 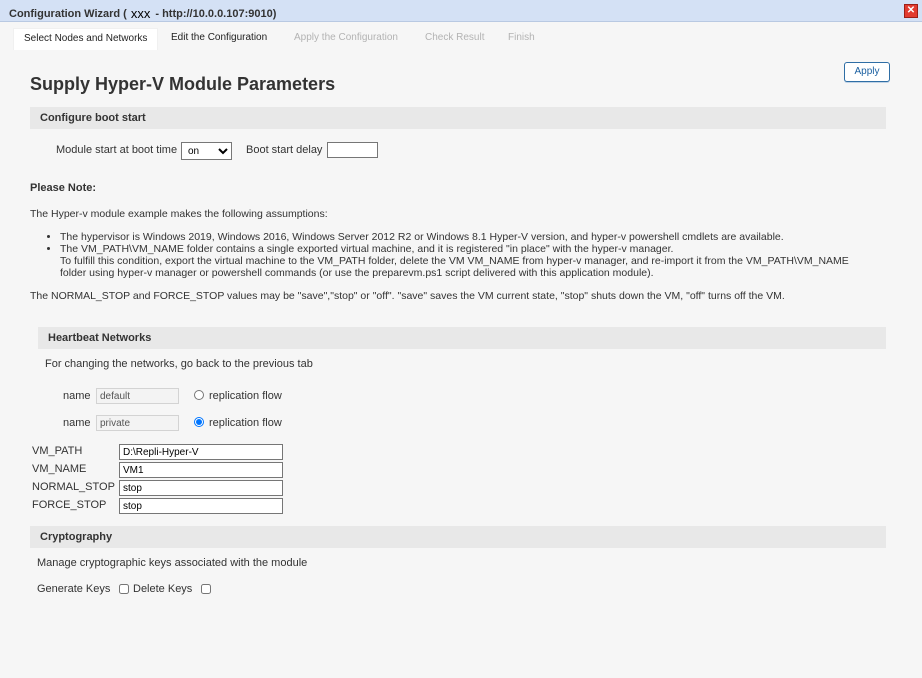 I want to click on tab-edit-configuration: Edit the Configuration, so click(x=219, y=39).